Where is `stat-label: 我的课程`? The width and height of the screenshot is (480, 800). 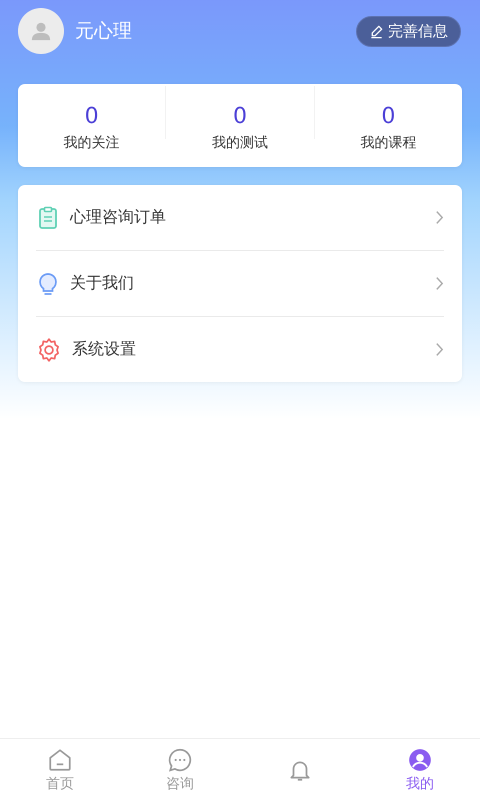 stat-label: 我的课程 is located at coordinates (388, 143).